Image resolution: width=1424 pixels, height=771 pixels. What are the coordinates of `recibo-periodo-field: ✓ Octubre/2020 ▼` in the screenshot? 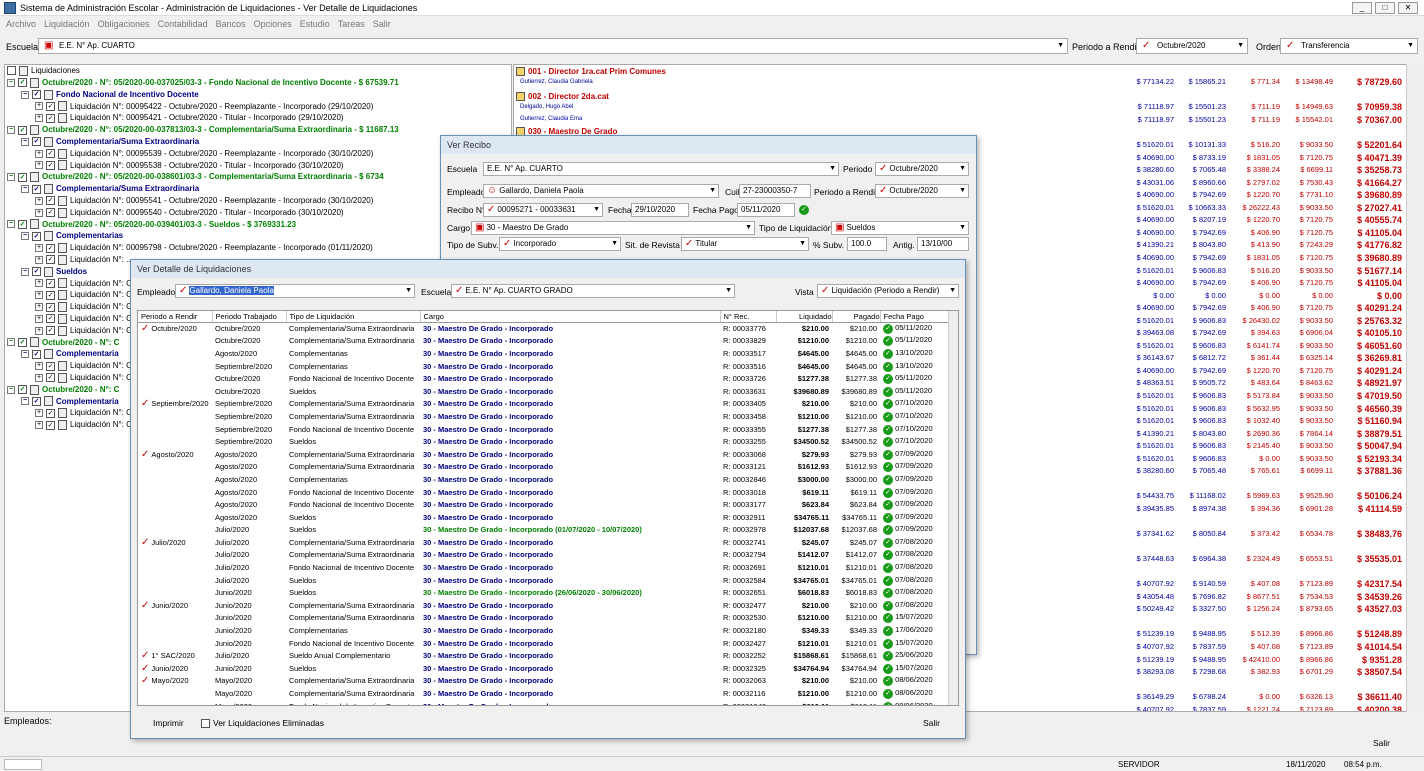 It's located at (922, 169).